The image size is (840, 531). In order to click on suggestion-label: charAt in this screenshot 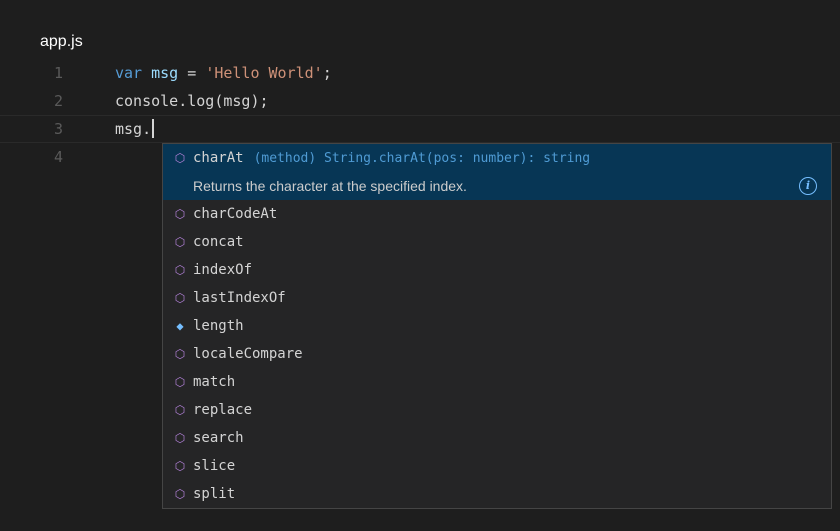, I will do `click(218, 158)`.